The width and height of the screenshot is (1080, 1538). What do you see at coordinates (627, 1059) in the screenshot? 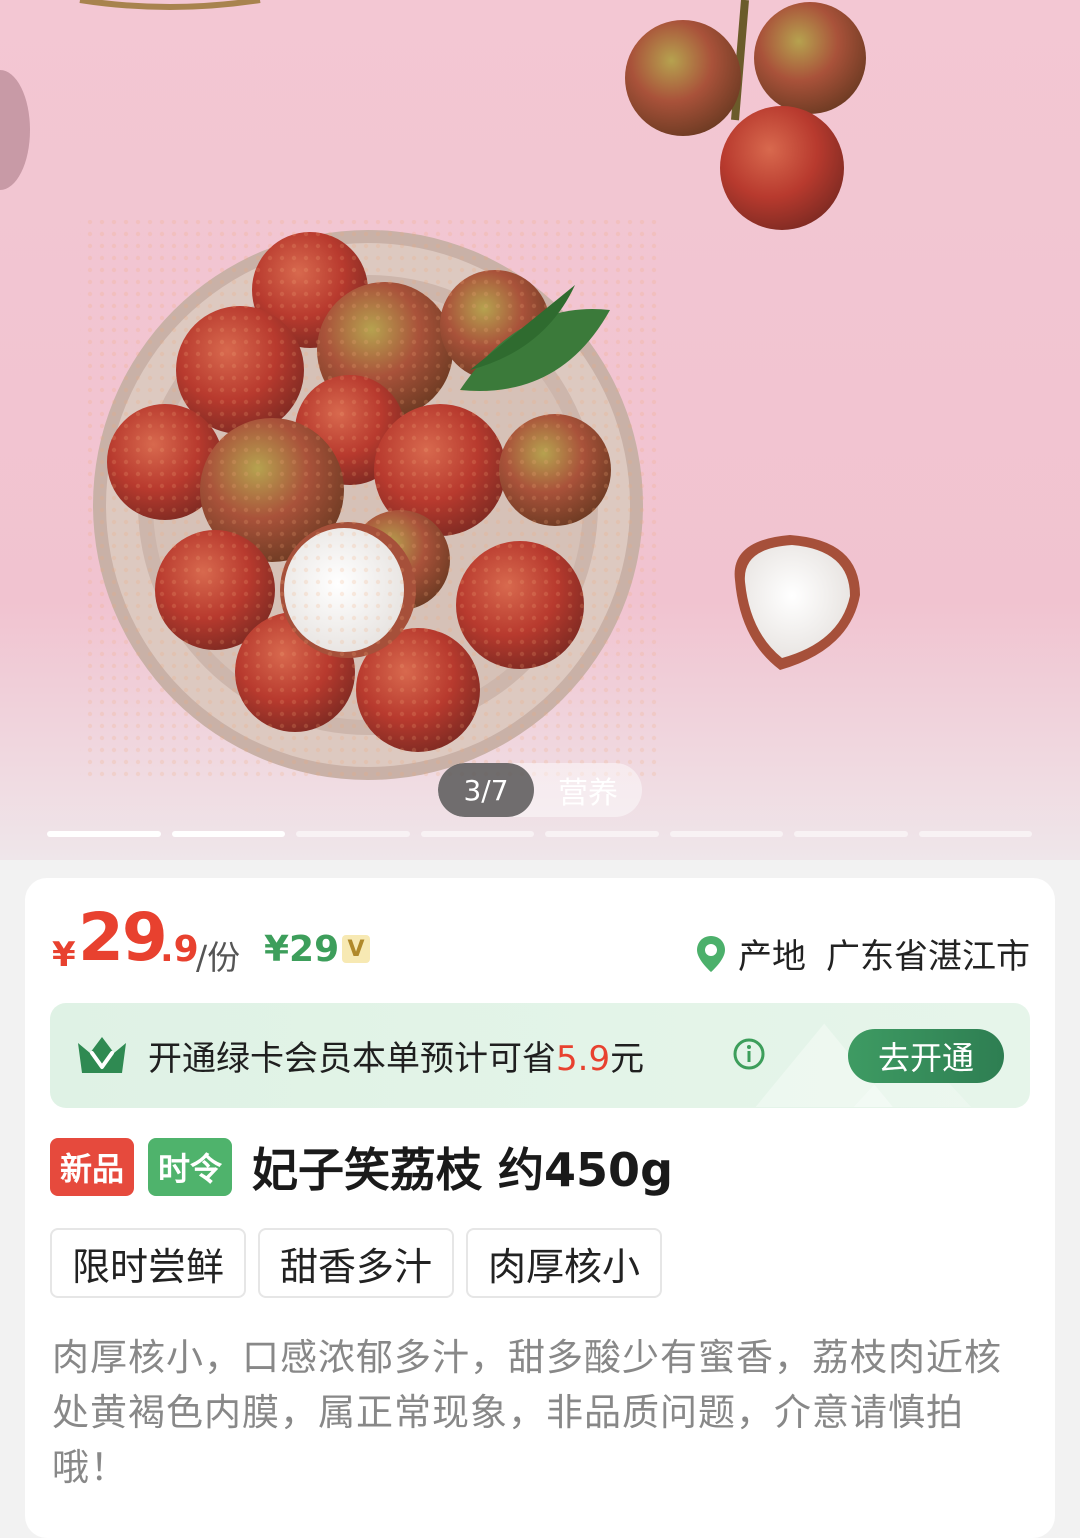
I see `savings-suffix: 元` at bounding box center [627, 1059].